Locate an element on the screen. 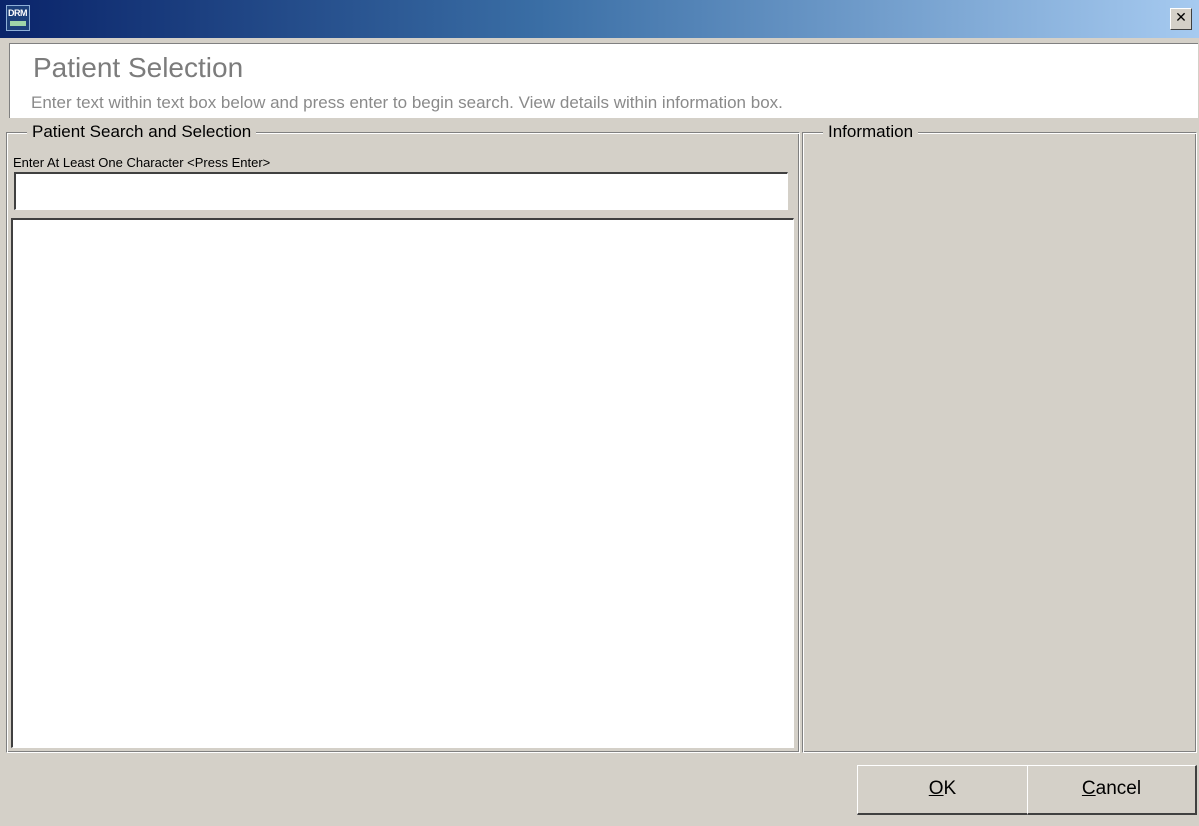 Image resolution: width=1199 pixels, height=826 pixels. close-button: ✕ is located at coordinates (1181, 19).